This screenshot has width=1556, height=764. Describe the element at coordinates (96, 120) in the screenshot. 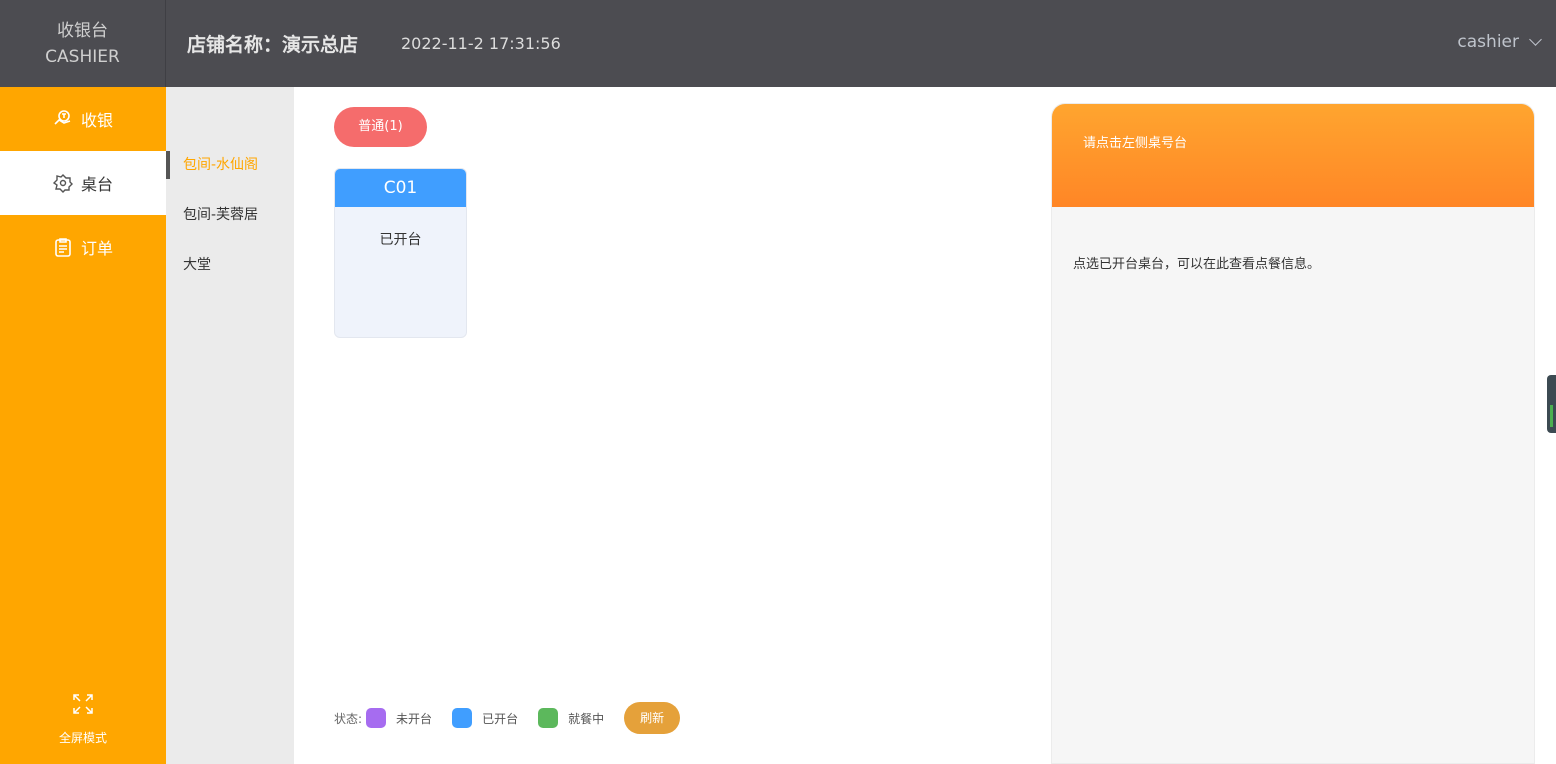

I see `nav-label-cashier: 收银` at that location.